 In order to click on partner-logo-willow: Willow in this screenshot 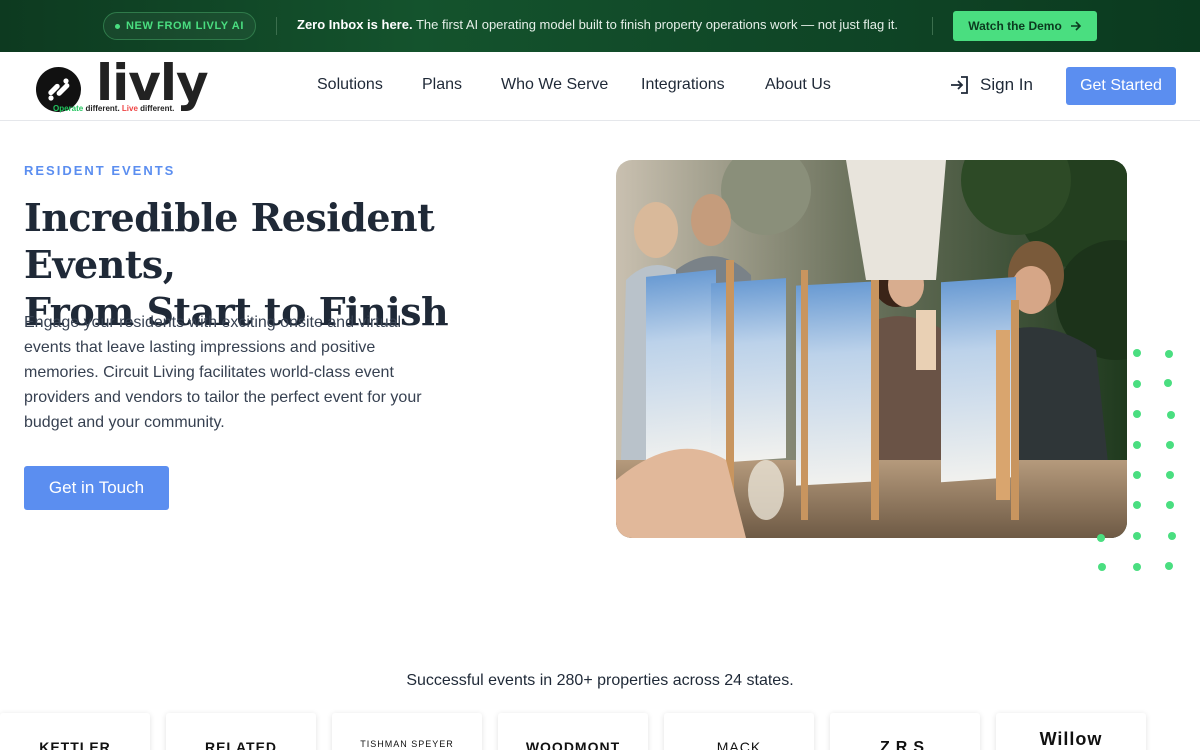, I will do `click(1071, 731)`.